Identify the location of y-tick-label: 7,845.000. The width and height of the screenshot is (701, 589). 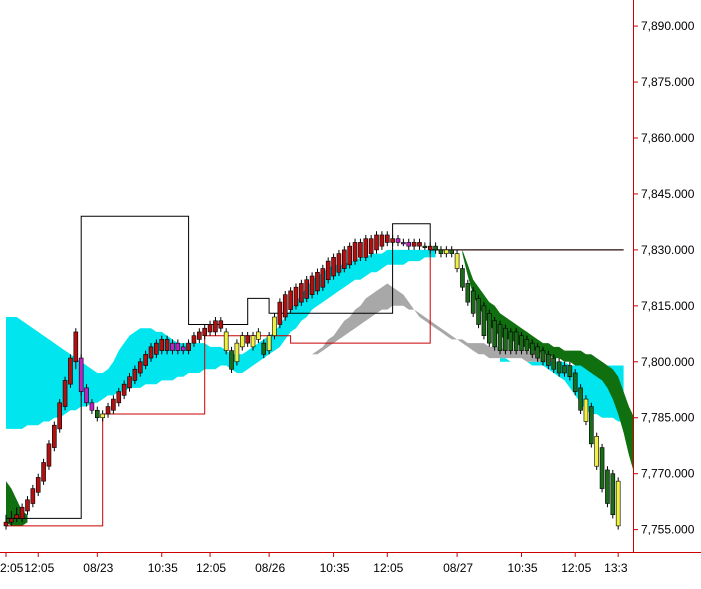
(668, 194).